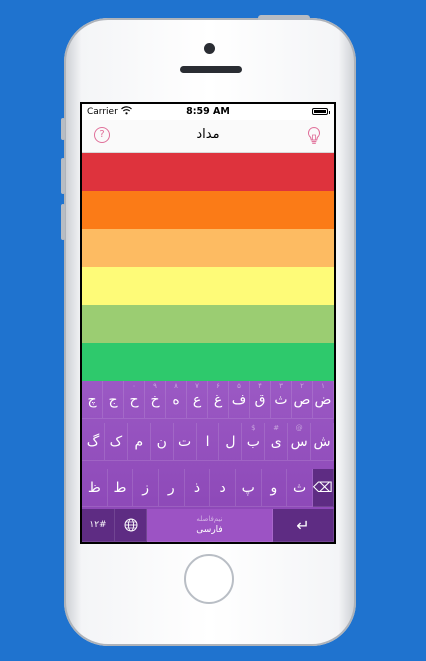 The height and width of the screenshot is (661, 426). I want to click on key: ز, so click(146, 488).